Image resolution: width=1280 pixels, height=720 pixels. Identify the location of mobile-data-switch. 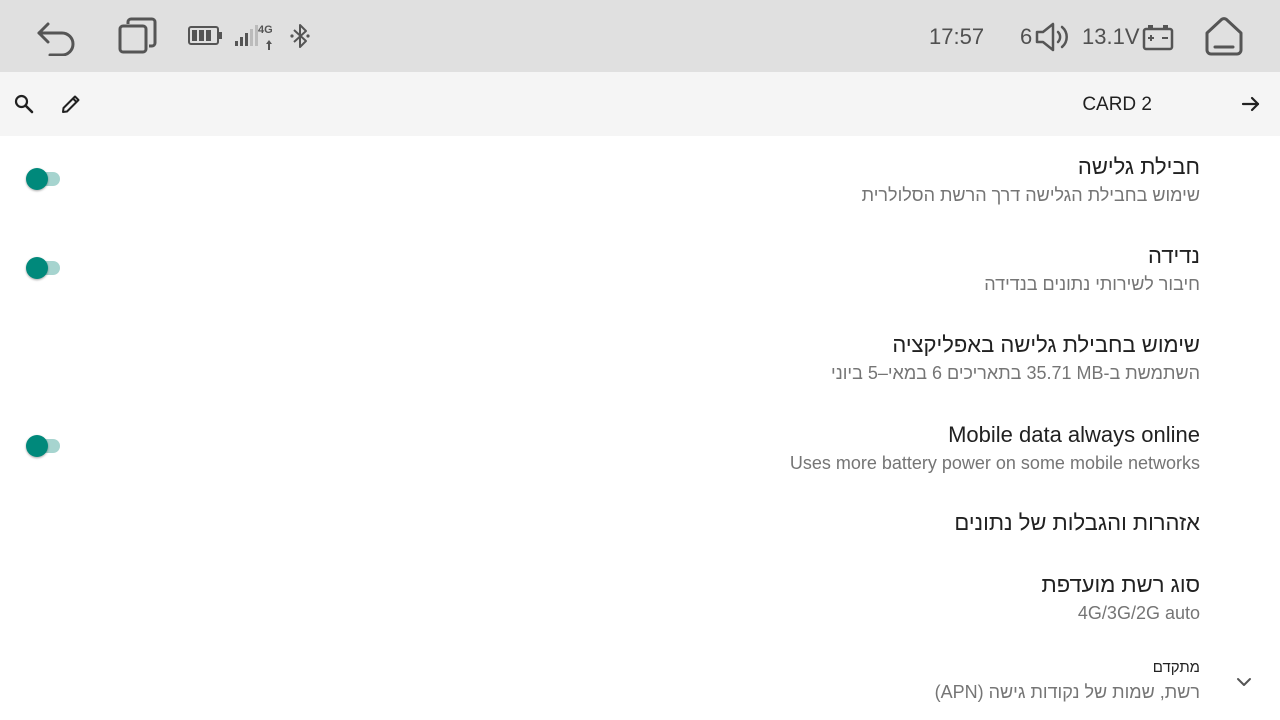
(43, 179).